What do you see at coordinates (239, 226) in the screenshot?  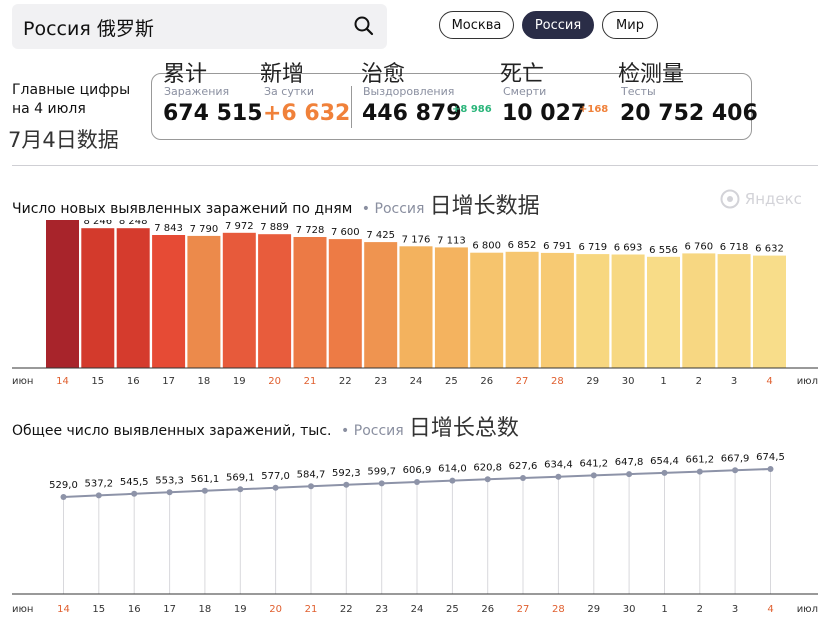 I see `daily-bar-label: 7 972` at bounding box center [239, 226].